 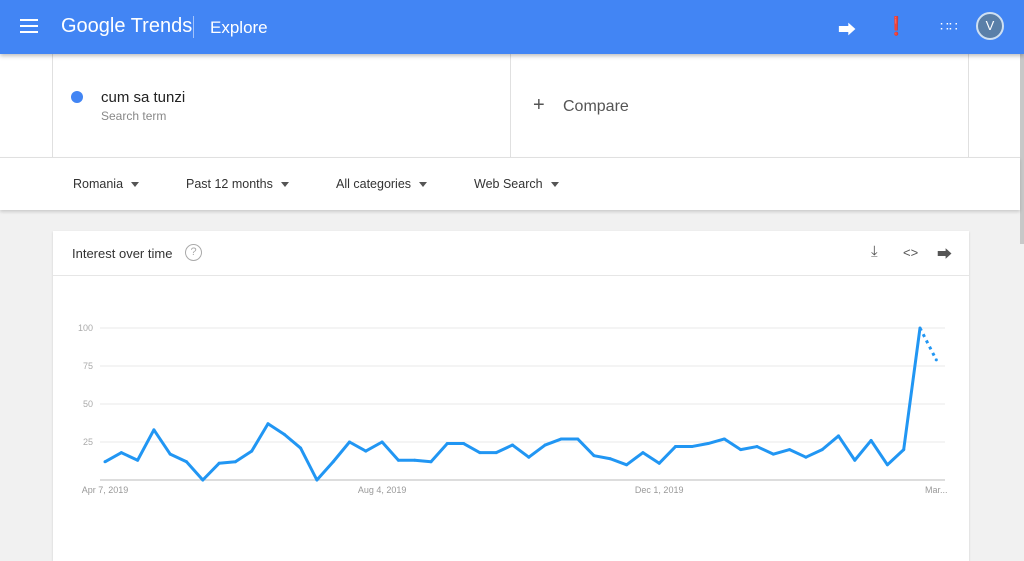 What do you see at coordinates (281, 105) in the screenshot?
I see `search-term-box: cum sa tunzi Search term` at bounding box center [281, 105].